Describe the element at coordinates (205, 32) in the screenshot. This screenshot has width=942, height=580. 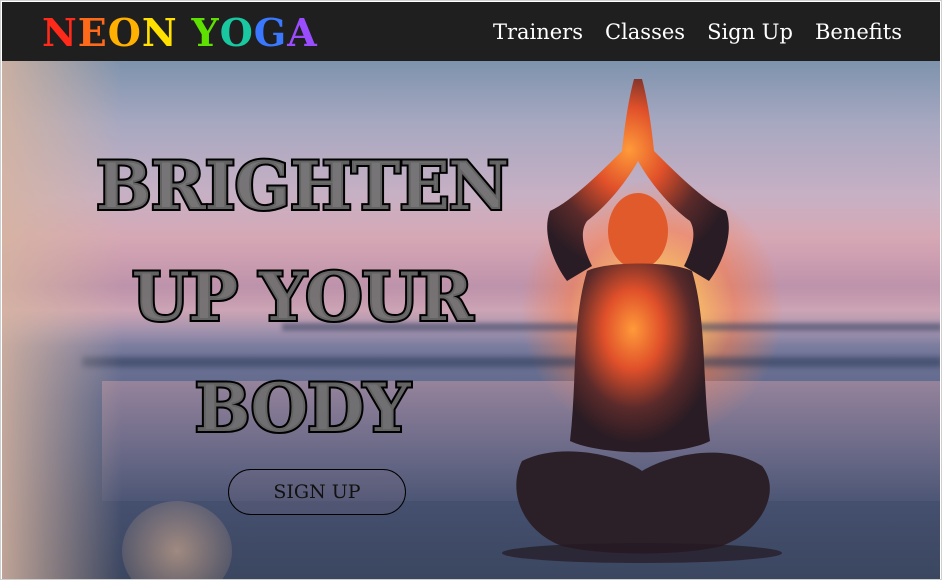
I see `brand-letter: Y` at that location.